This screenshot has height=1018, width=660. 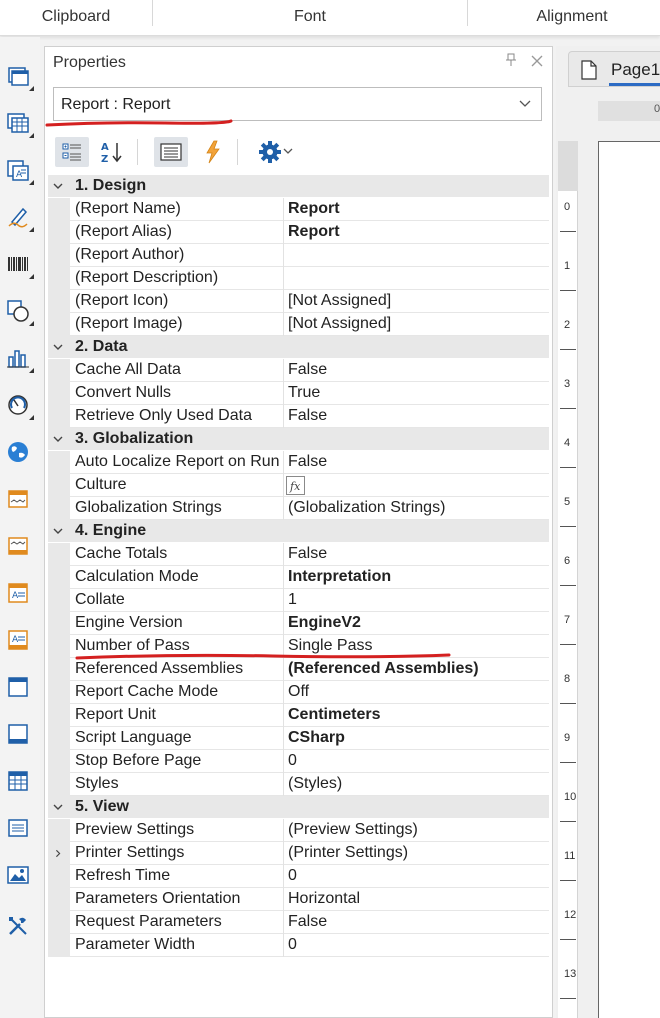 I want to click on object-selector-dropdown: Report, so click(x=297, y=104).